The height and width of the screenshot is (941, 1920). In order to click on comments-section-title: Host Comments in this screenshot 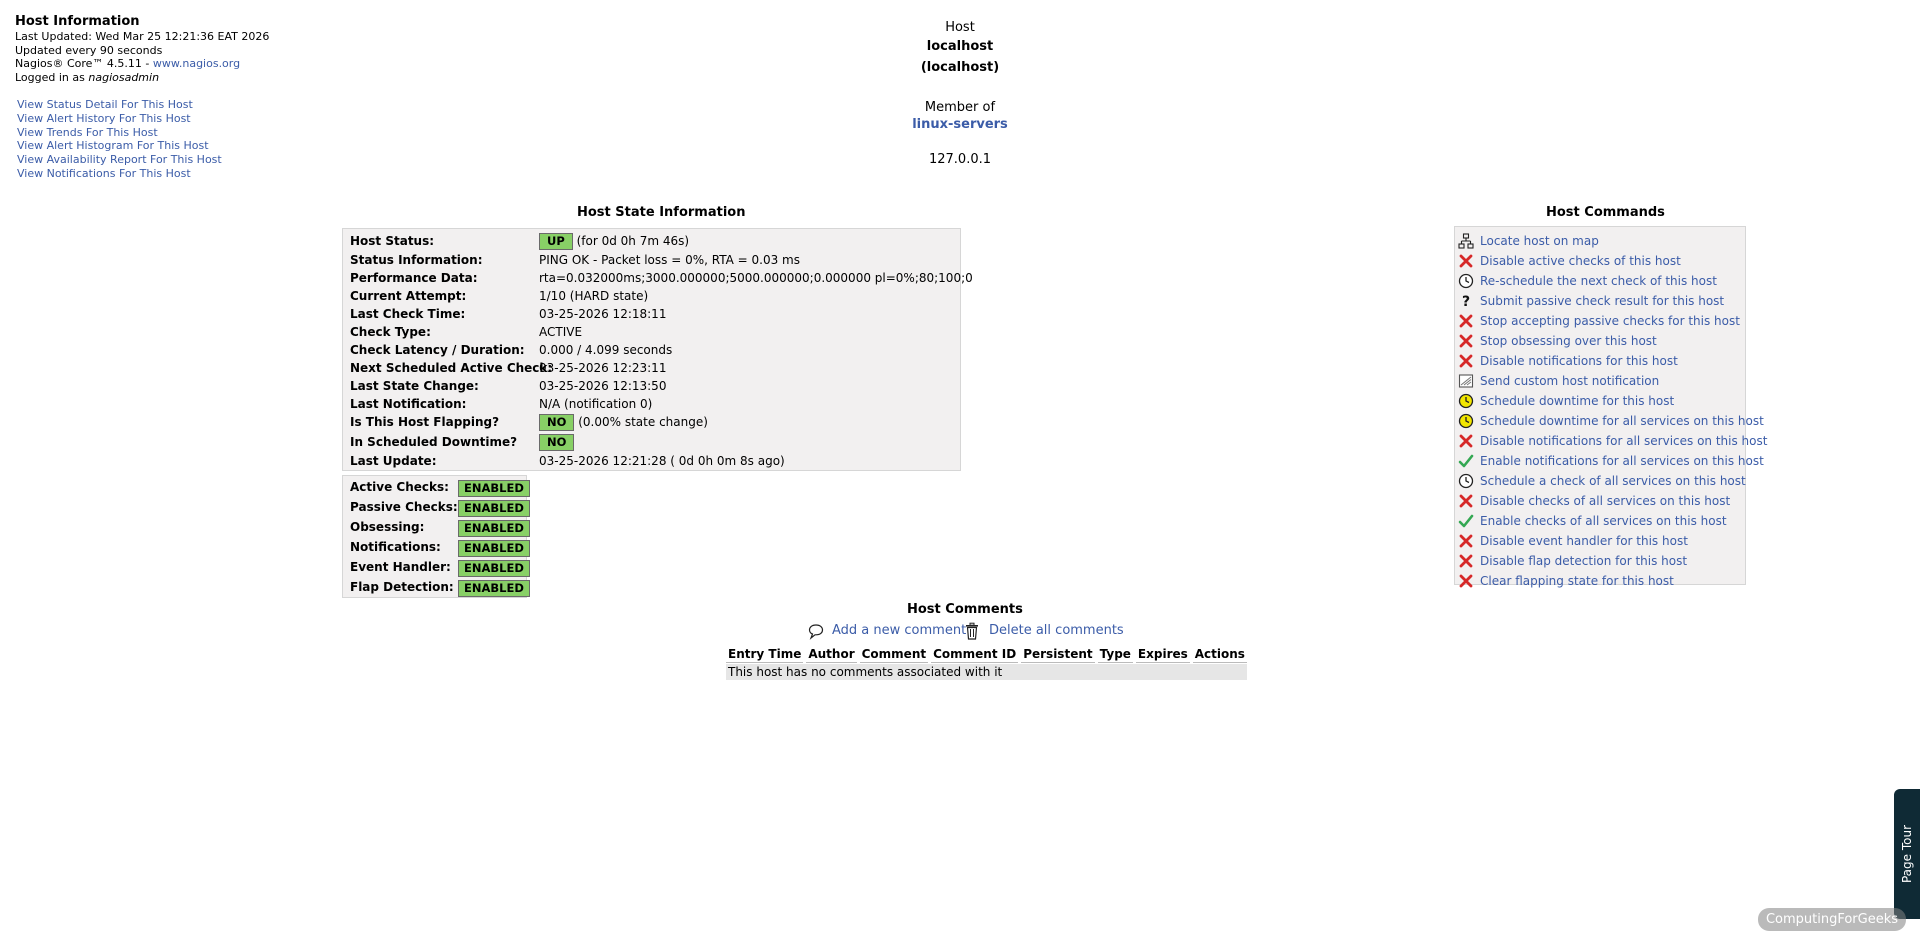, I will do `click(965, 609)`.